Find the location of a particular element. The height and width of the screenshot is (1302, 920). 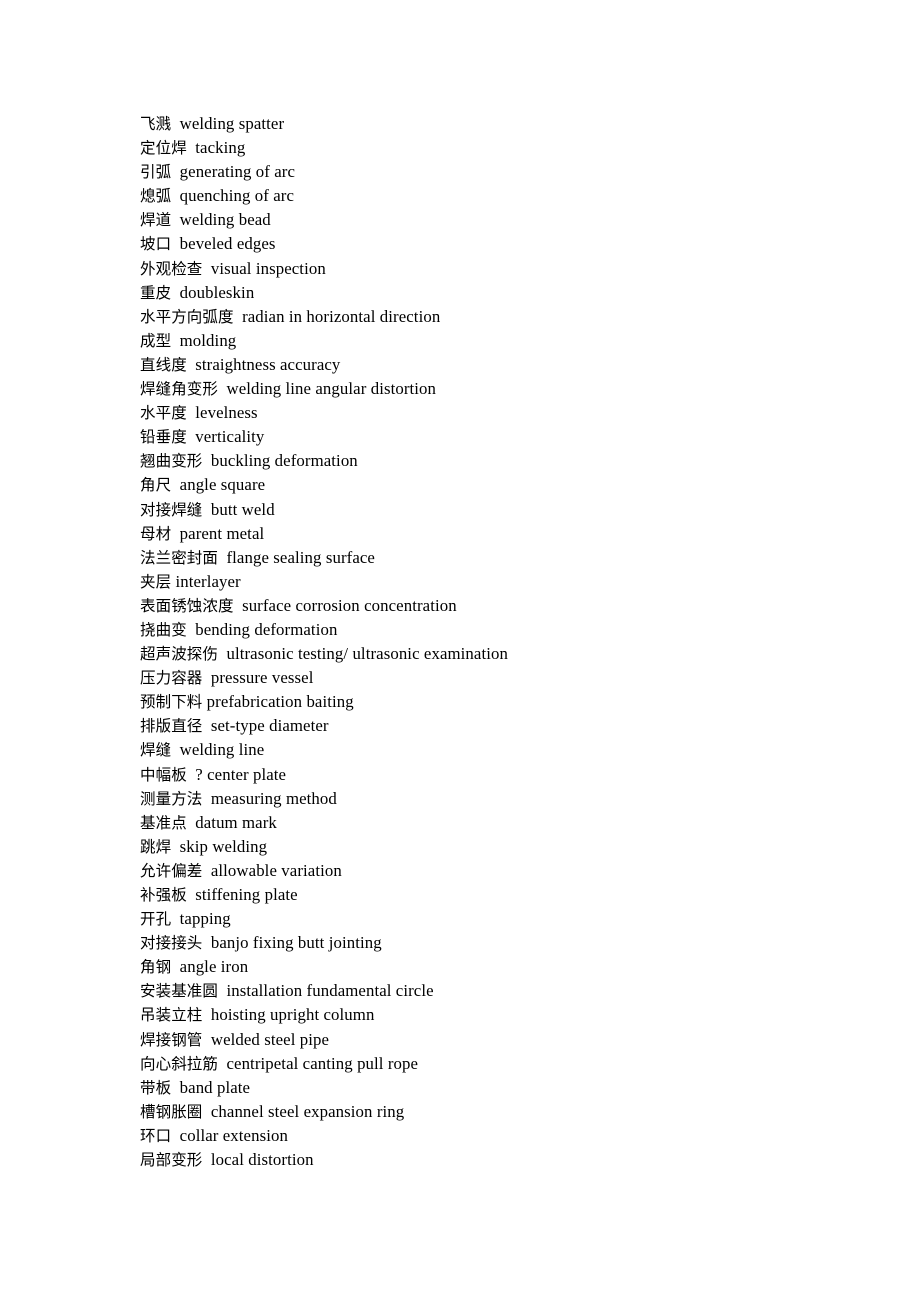

glossary-term-chinese: 补强板 is located at coordinates (163, 895).